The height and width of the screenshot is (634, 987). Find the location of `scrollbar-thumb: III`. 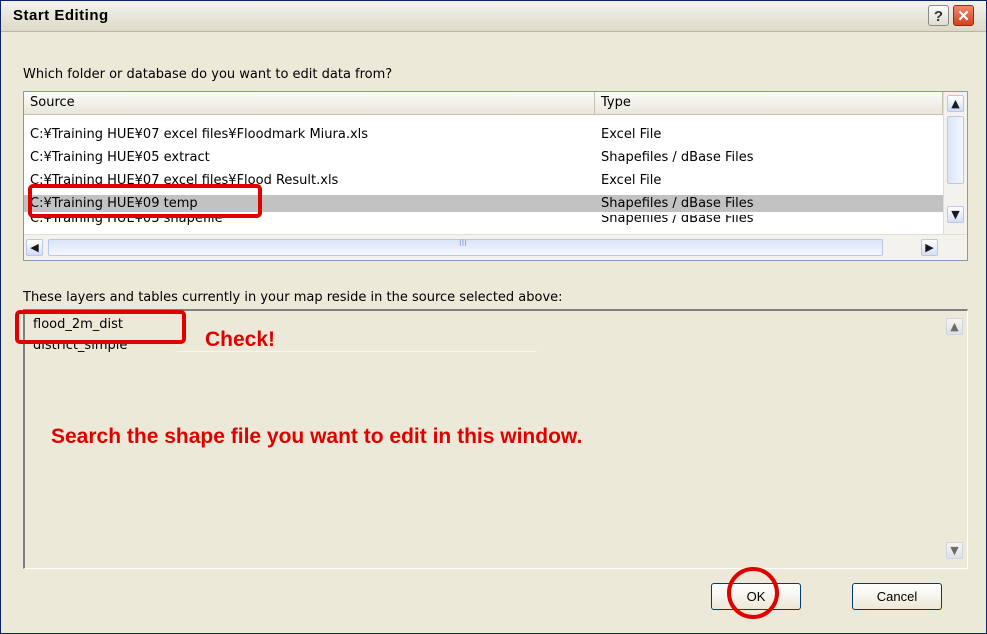

scrollbar-thumb: III is located at coordinates (465, 247).